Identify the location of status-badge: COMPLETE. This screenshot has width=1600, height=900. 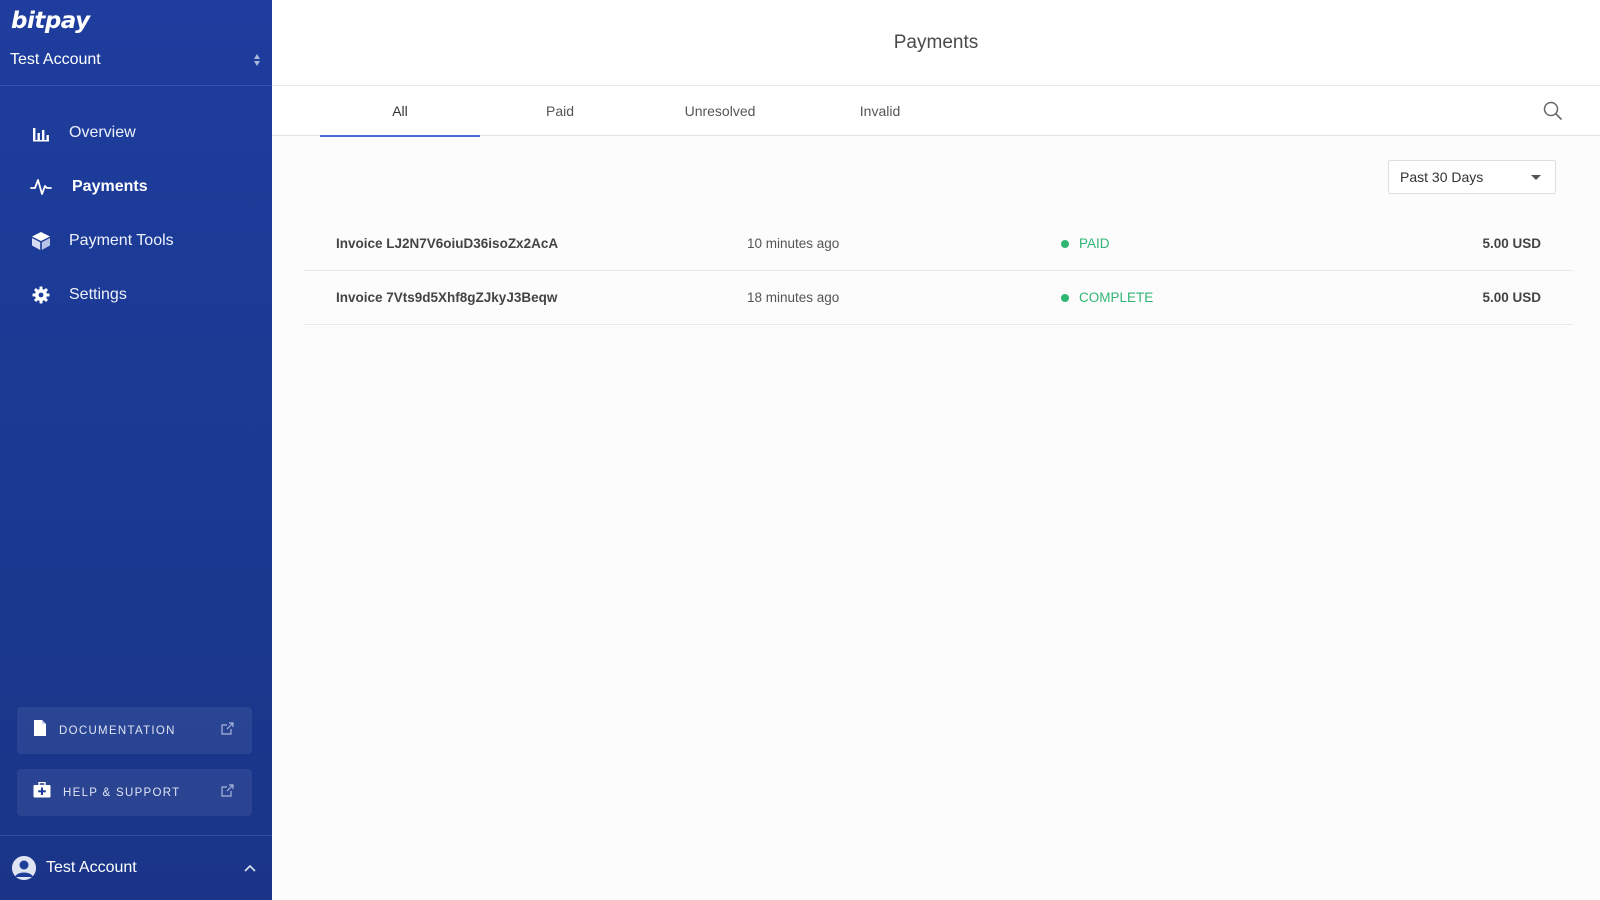
(1107, 297).